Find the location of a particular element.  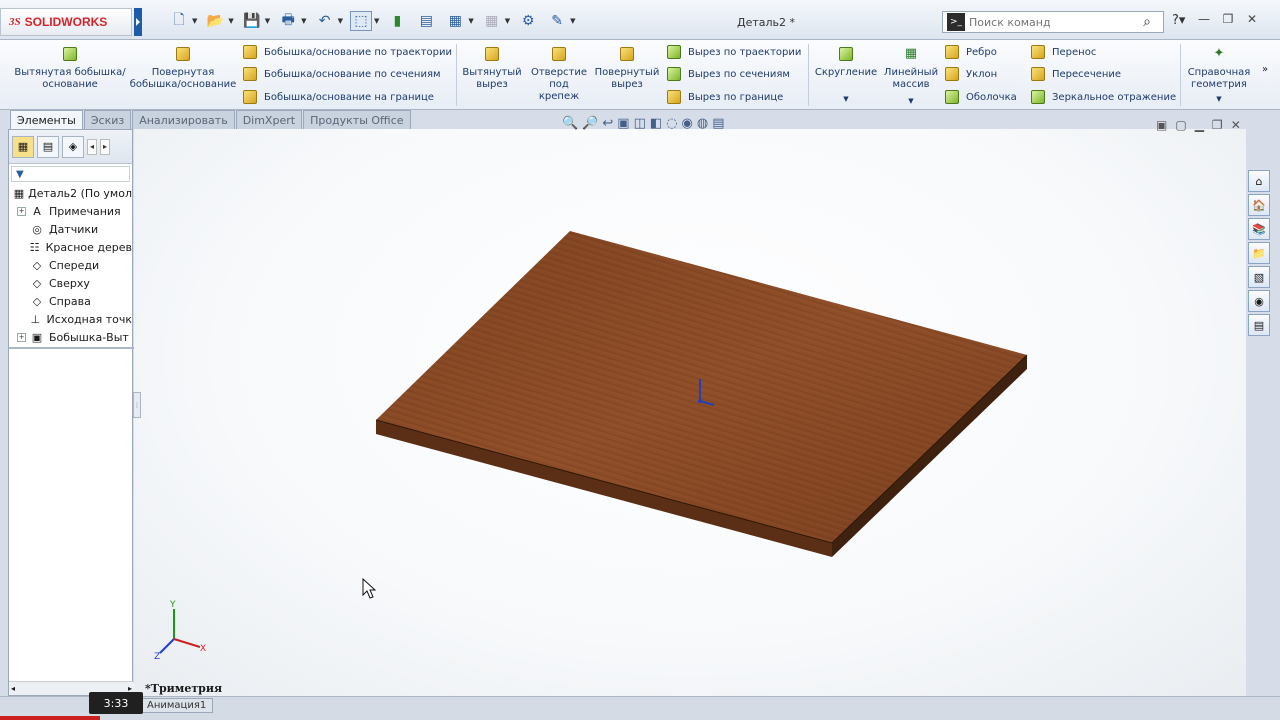

tab-evaluate: Анализировать is located at coordinates (183, 119).